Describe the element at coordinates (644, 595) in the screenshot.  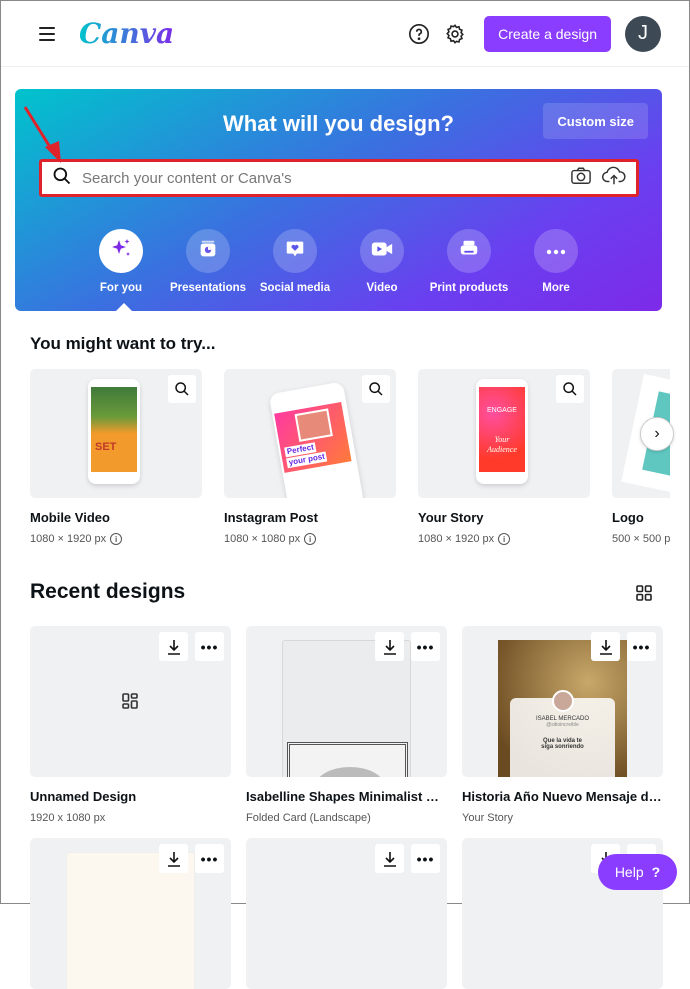
I see `grid-view-icon` at that location.